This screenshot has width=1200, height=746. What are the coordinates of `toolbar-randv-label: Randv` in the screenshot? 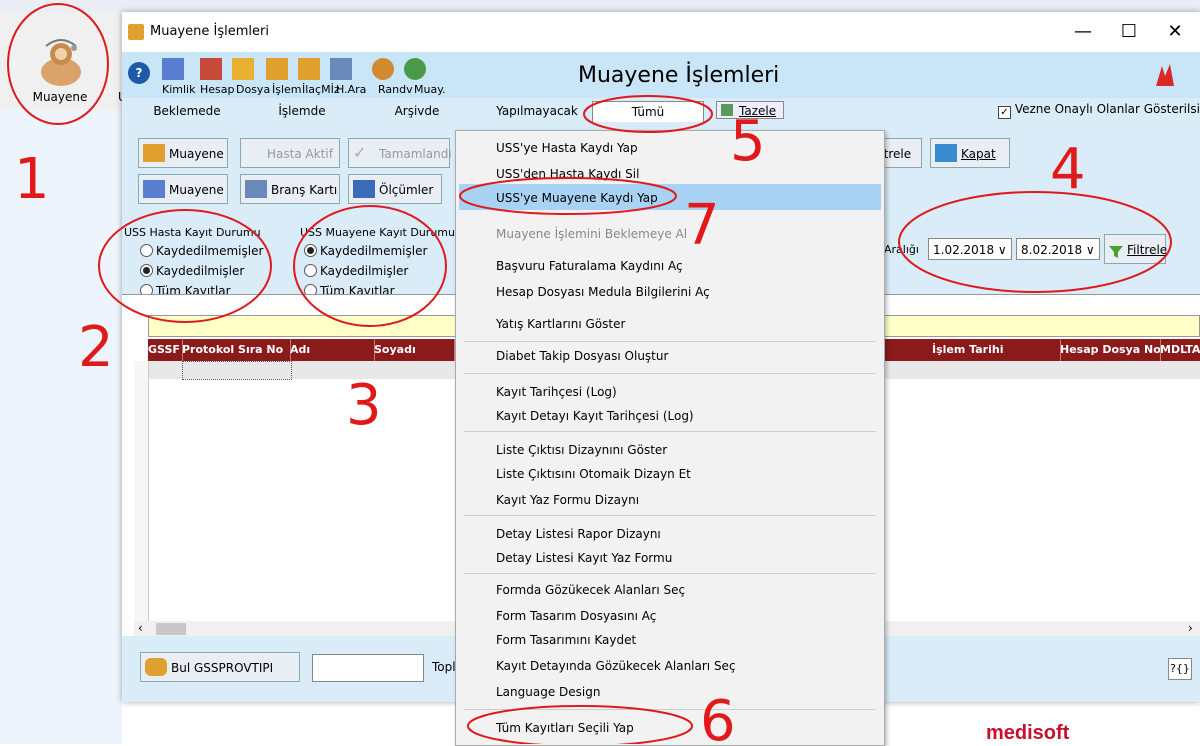 It's located at (395, 89).